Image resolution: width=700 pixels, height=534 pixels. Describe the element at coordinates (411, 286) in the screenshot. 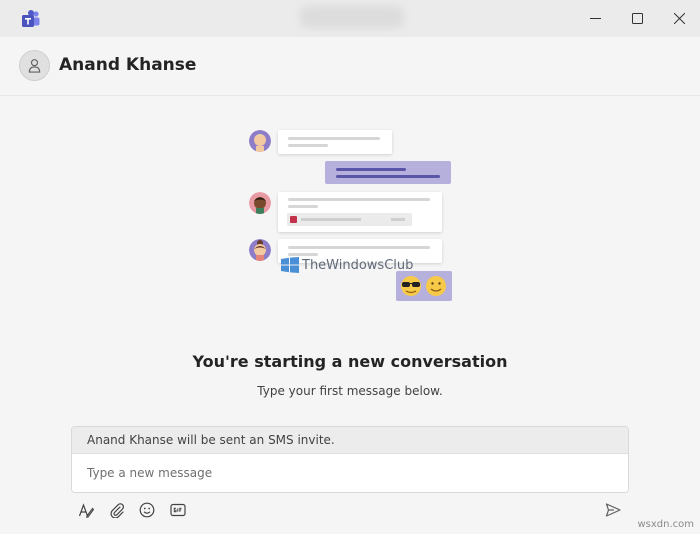

I see `sunglasses-emoji-icon` at that location.